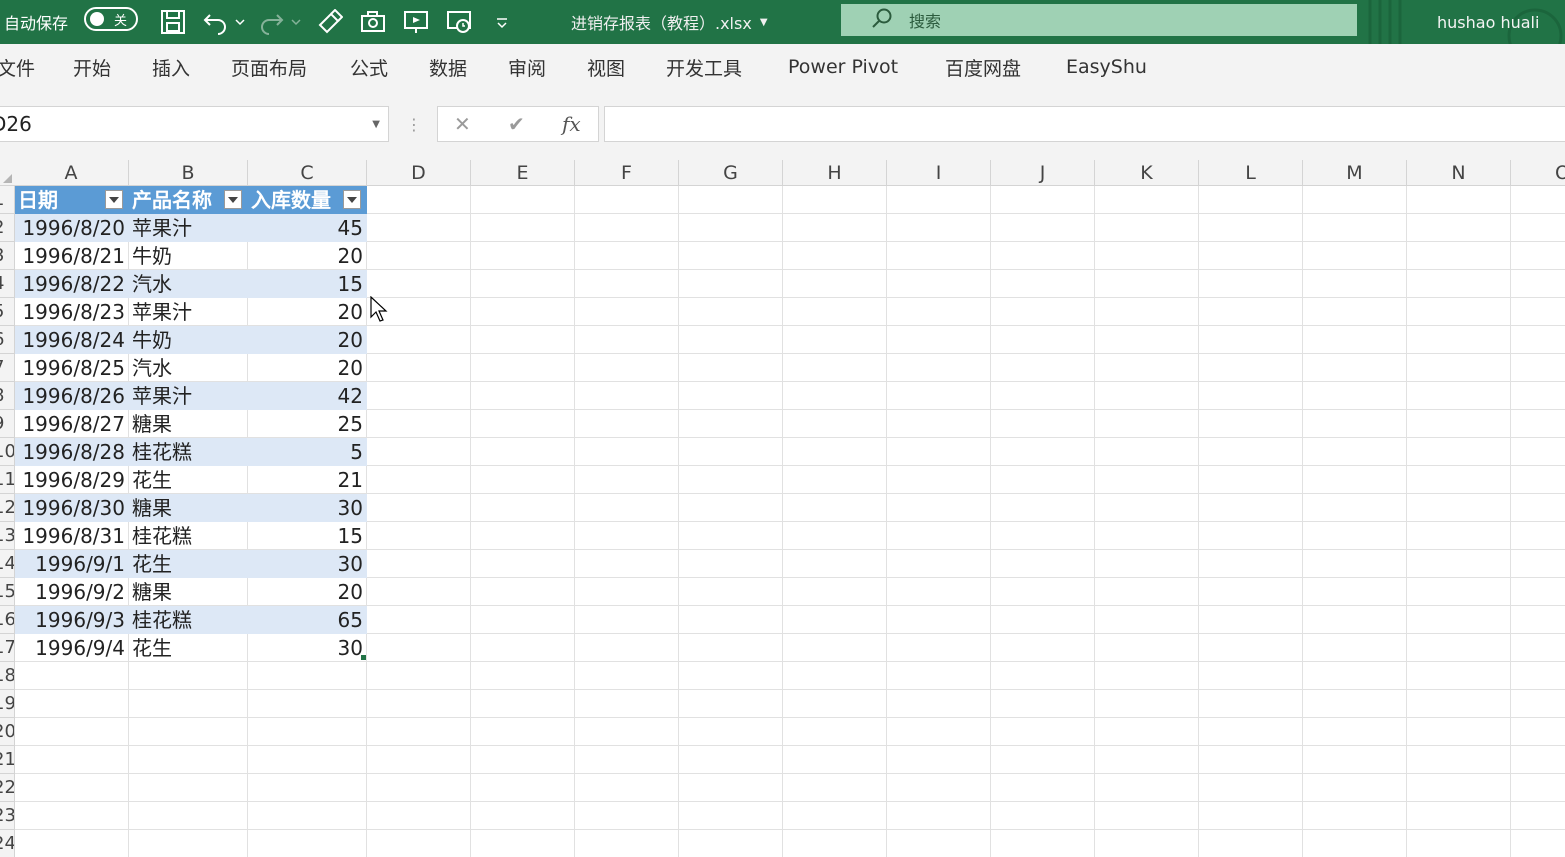  Describe the element at coordinates (307, 620) in the screenshot. I see `quantity-cell: 65` at that location.